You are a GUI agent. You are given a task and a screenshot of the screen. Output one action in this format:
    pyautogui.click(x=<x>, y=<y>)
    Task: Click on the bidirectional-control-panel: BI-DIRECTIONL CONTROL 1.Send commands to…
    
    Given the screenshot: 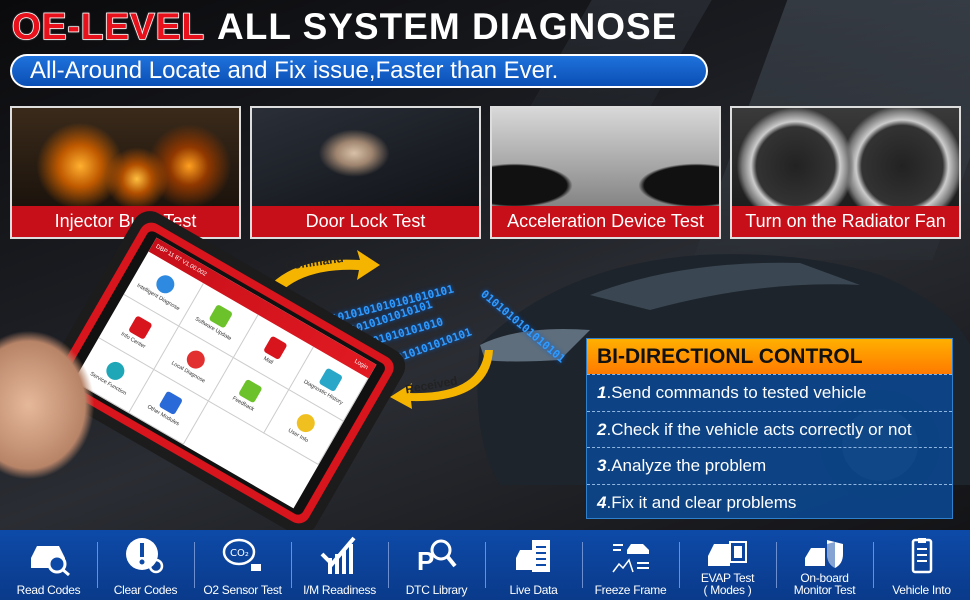 What is the action you would take?
    pyautogui.click(x=769, y=428)
    